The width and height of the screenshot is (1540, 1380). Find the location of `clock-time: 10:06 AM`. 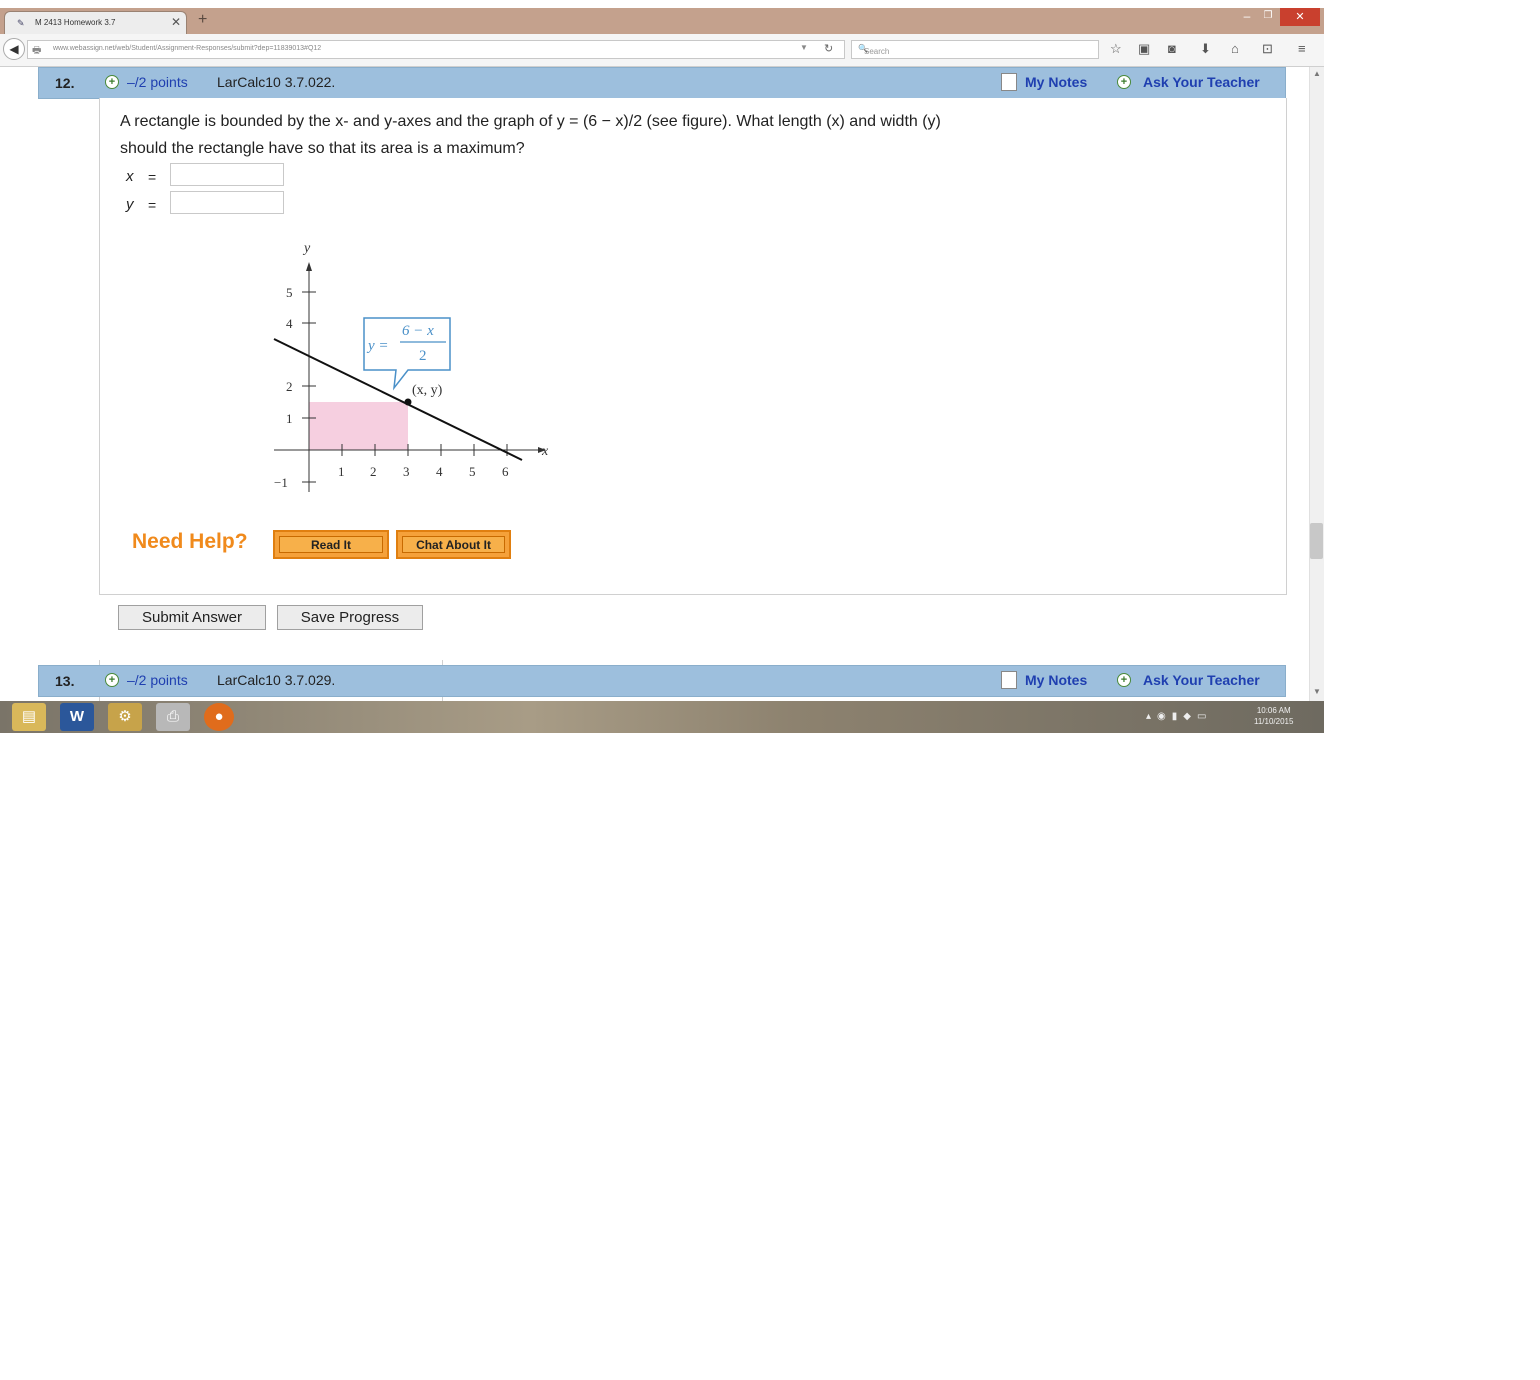

clock-time: 10:06 AM is located at coordinates (1273, 710).